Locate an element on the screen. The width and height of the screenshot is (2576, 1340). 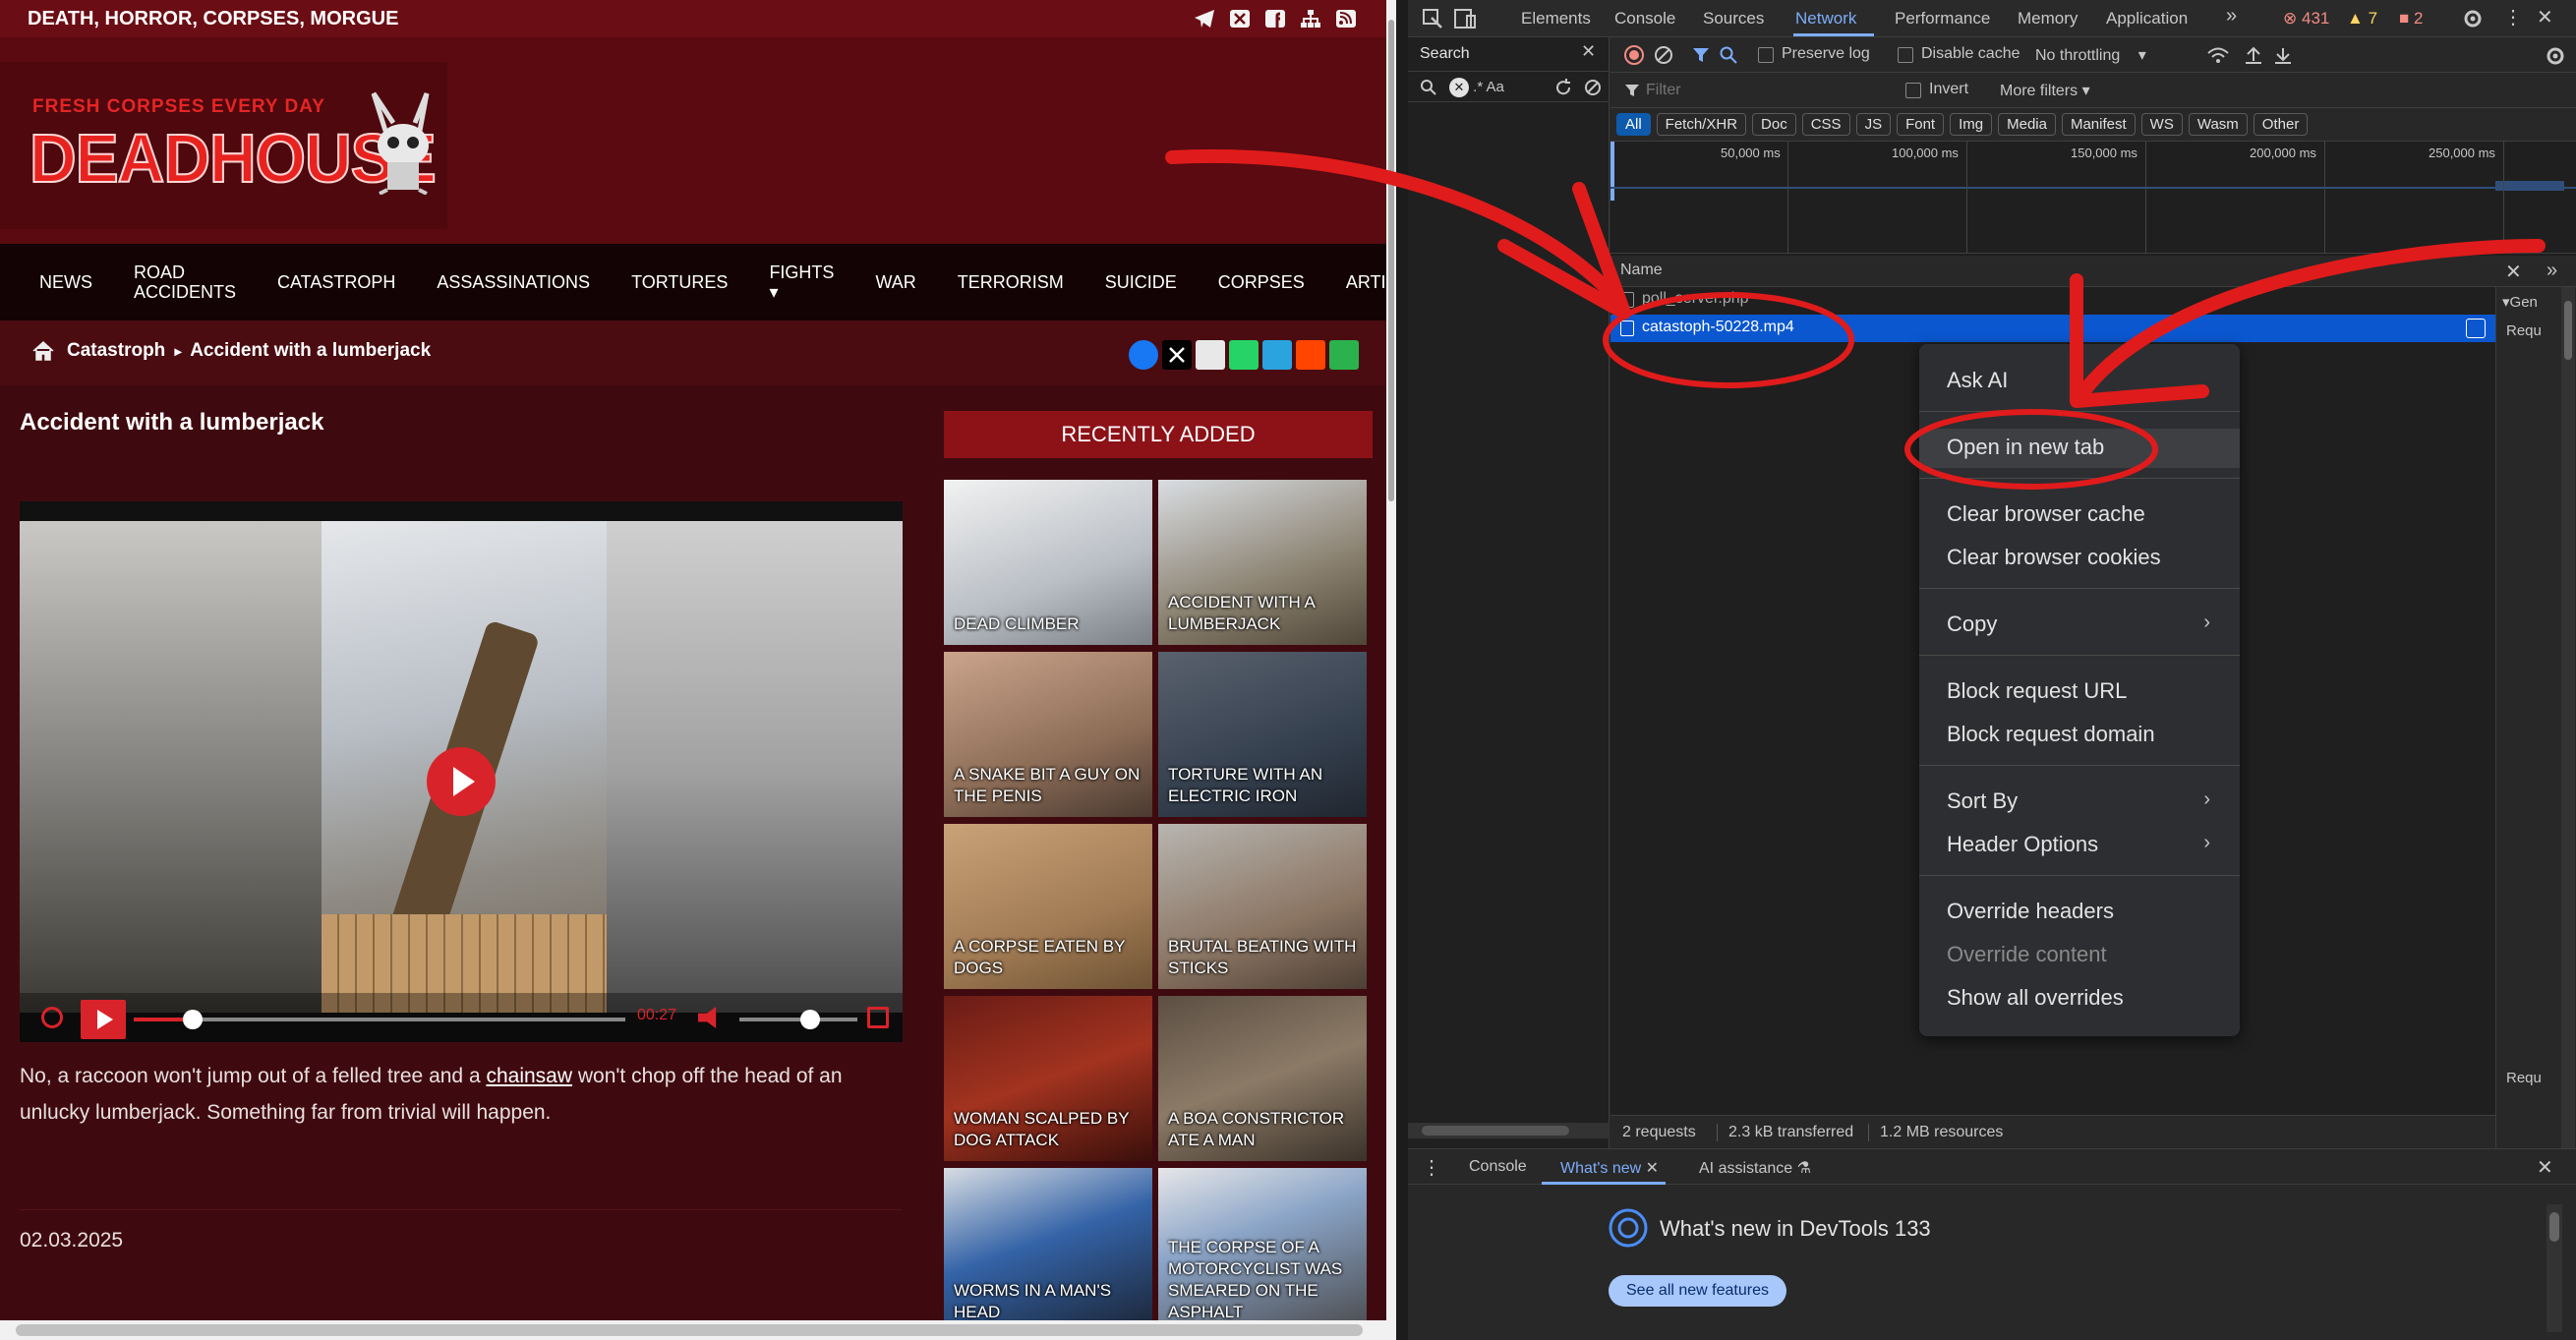
card-brutal-beating: BRUTAL BEATING WITH STICKS is located at coordinates (1262, 906).